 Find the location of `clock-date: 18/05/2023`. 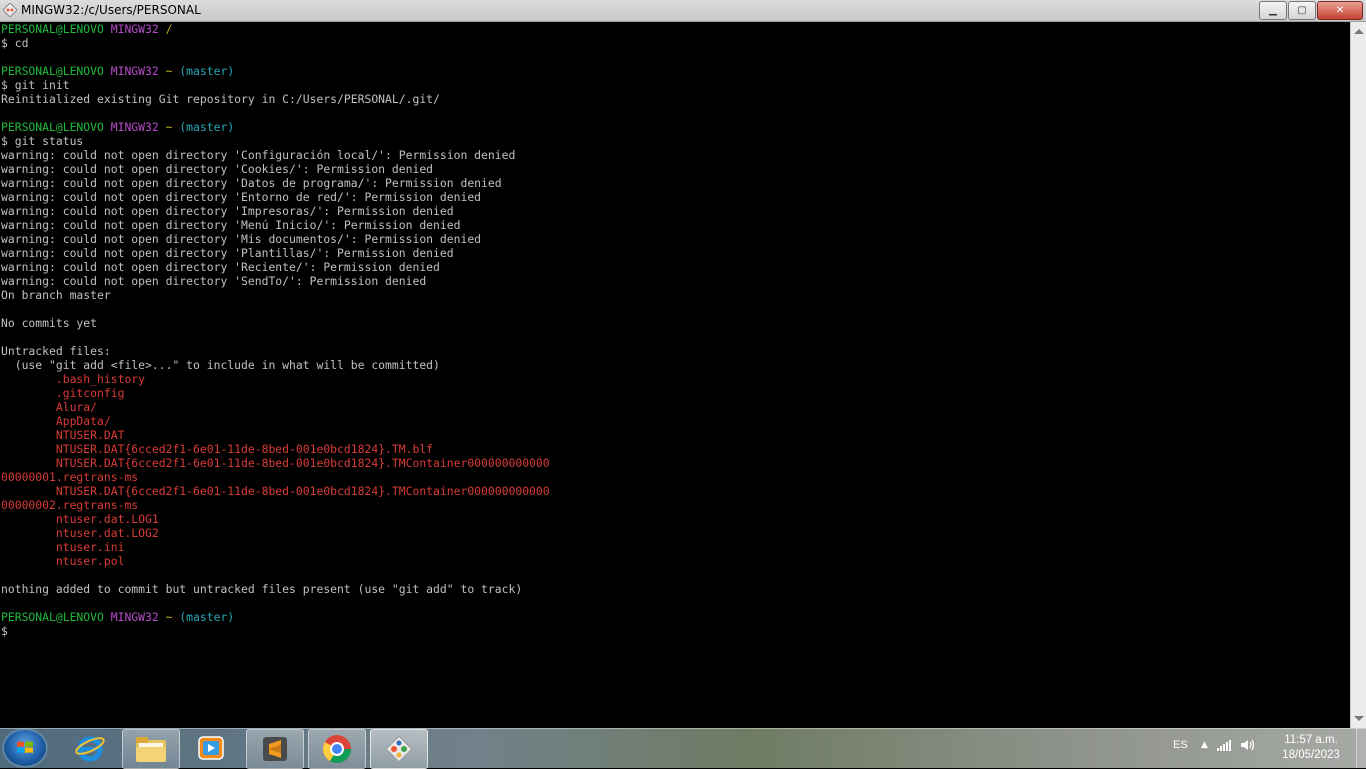

clock-date: 18/05/2023 is located at coordinates (1311, 755).